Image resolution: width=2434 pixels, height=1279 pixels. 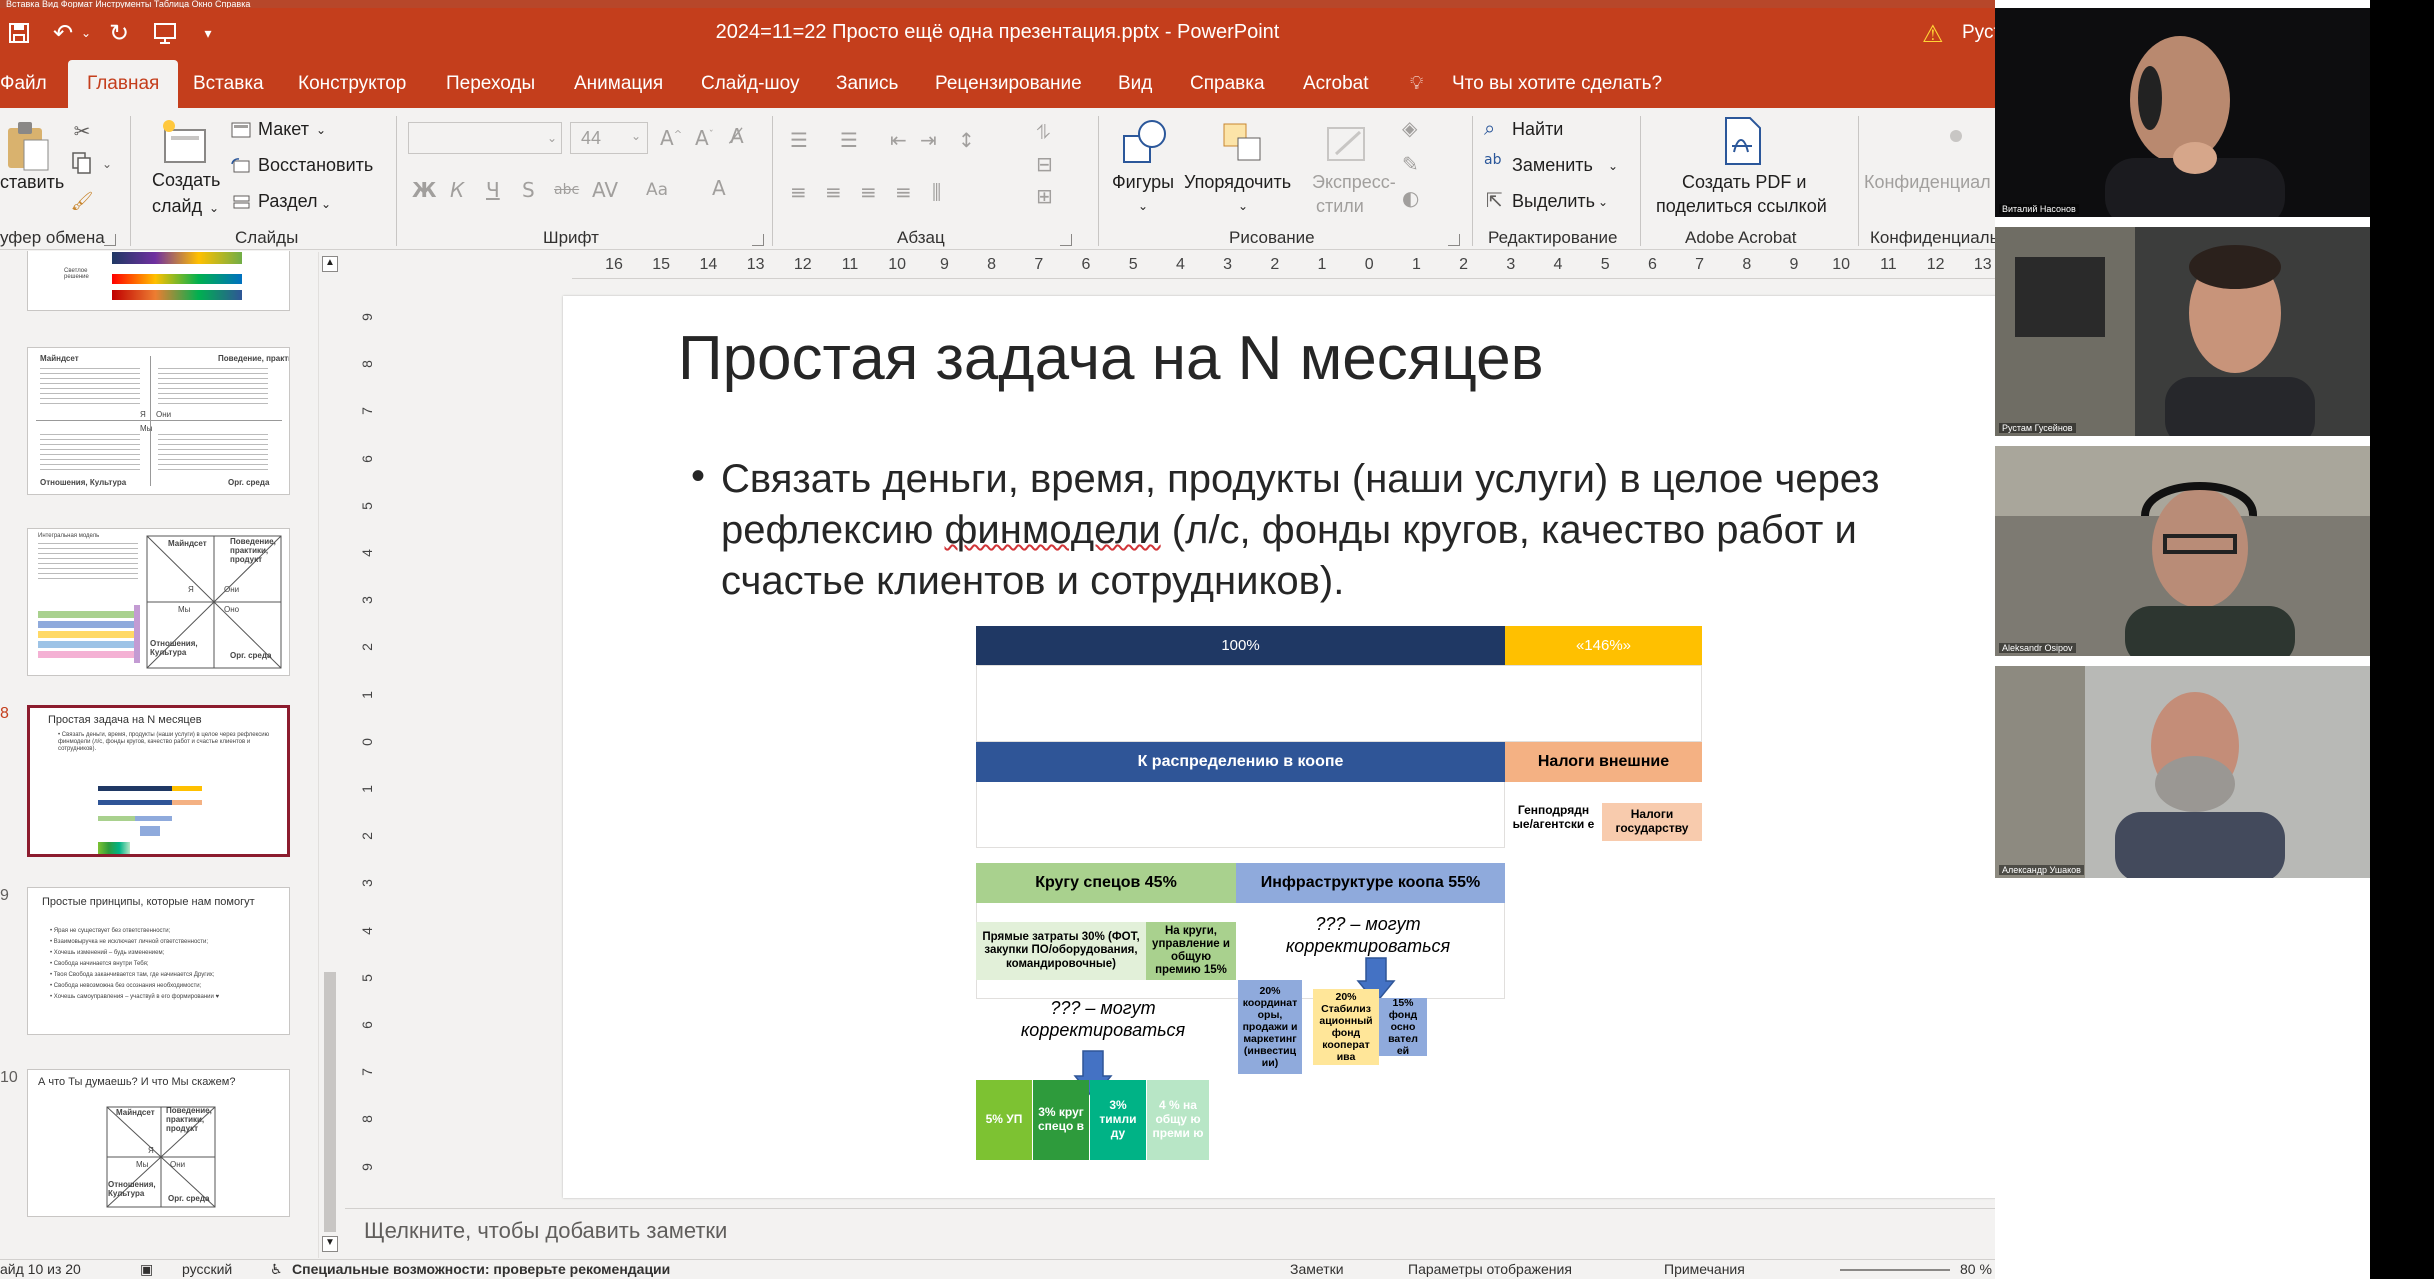 I want to click on format-painter-icon: 🖌︎, so click(x=82, y=201).